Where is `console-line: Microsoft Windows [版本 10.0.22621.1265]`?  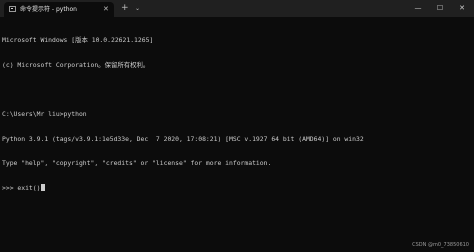 console-line: Microsoft Windows [版本 10.0.22621.1265] is located at coordinates (78, 40).